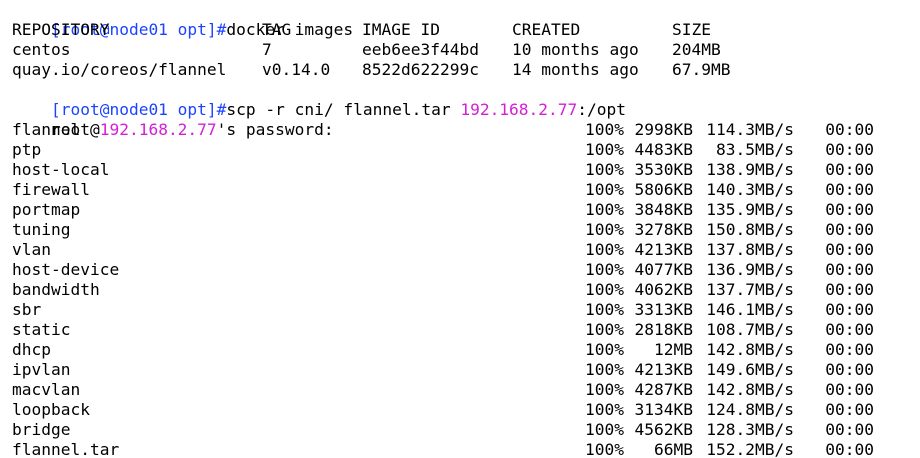 This screenshot has width=920, height=458. What do you see at coordinates (41, 429) in the screenshot?
I see `transfer-file-name: bridge` at bounding box center [41, 429].